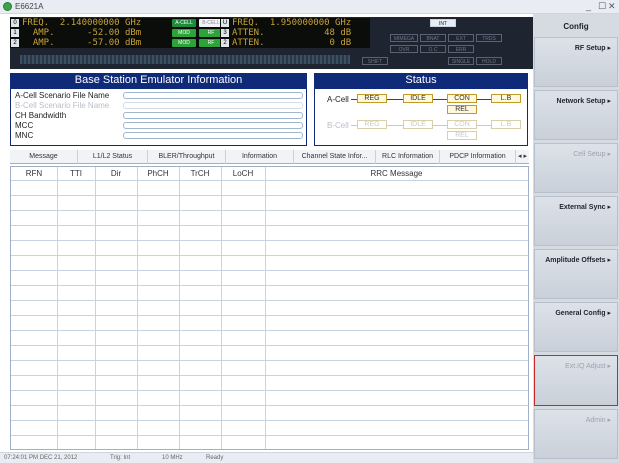  What do you see at coordinates (576, 221) in the screenshot?
I see `external-sync-button: External Sync ▸` at bounding box center [576, 221].